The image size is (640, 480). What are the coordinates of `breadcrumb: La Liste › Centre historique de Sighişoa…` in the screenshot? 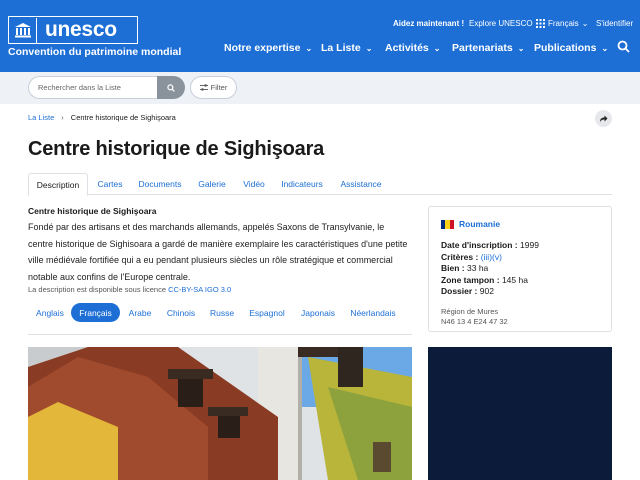 It's located at (102, 117).